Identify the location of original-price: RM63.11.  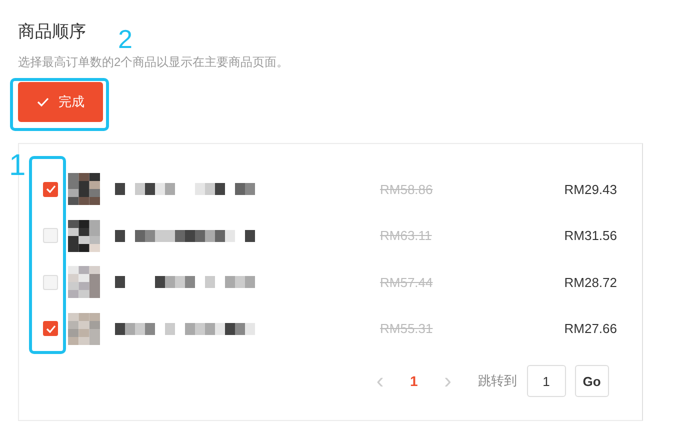
(406, 236).